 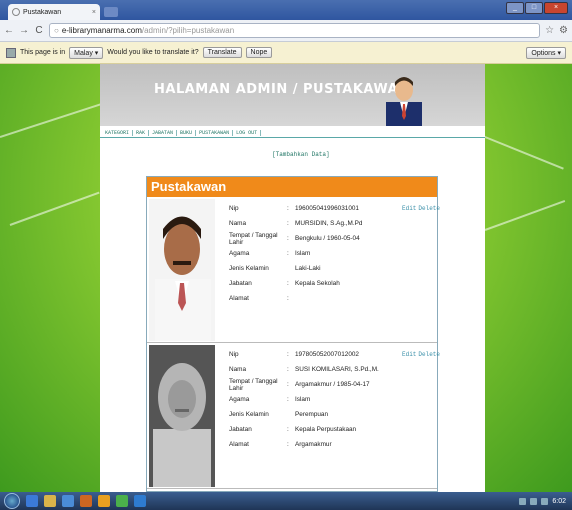 What do you see at coordinates (153, 52) in the screenshot?
I see `translate-question: Would you like to translate it?` at bounding box center [153, 52].